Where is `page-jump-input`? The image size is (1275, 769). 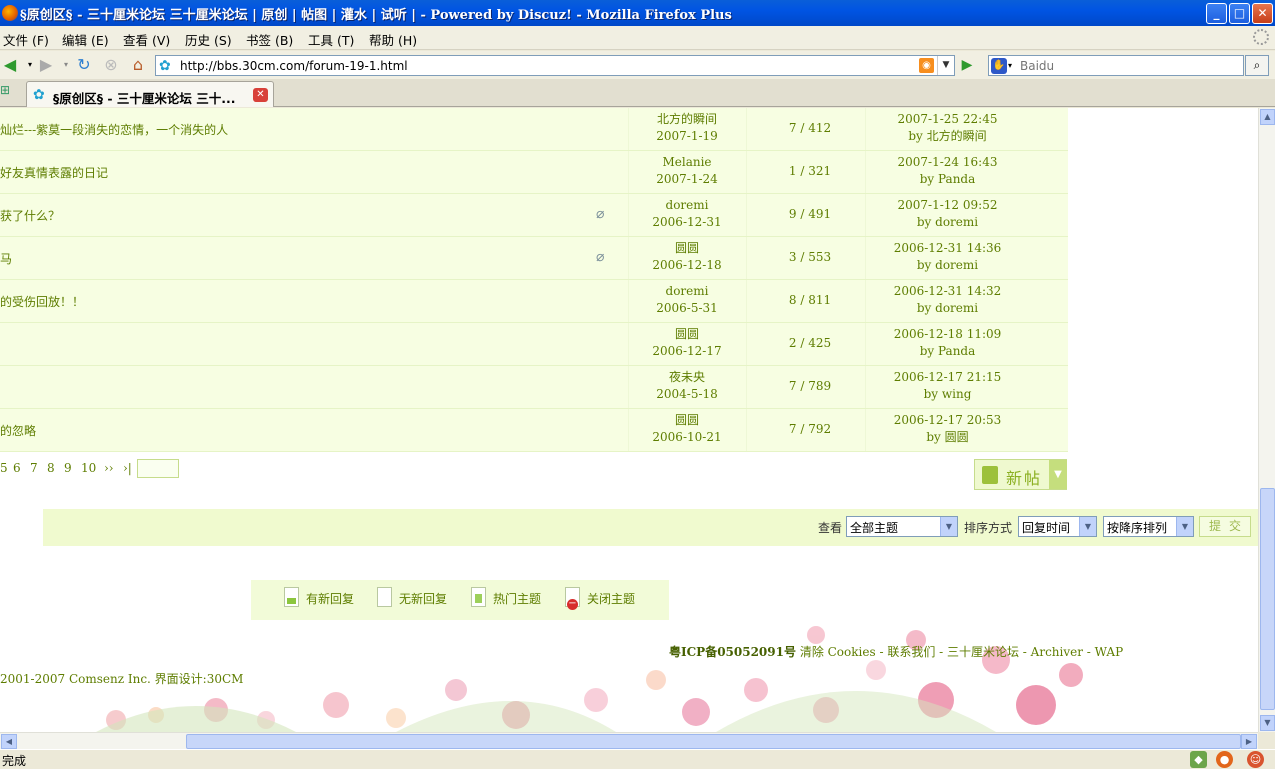
page-jump-input is located at coordinates (158, 468).